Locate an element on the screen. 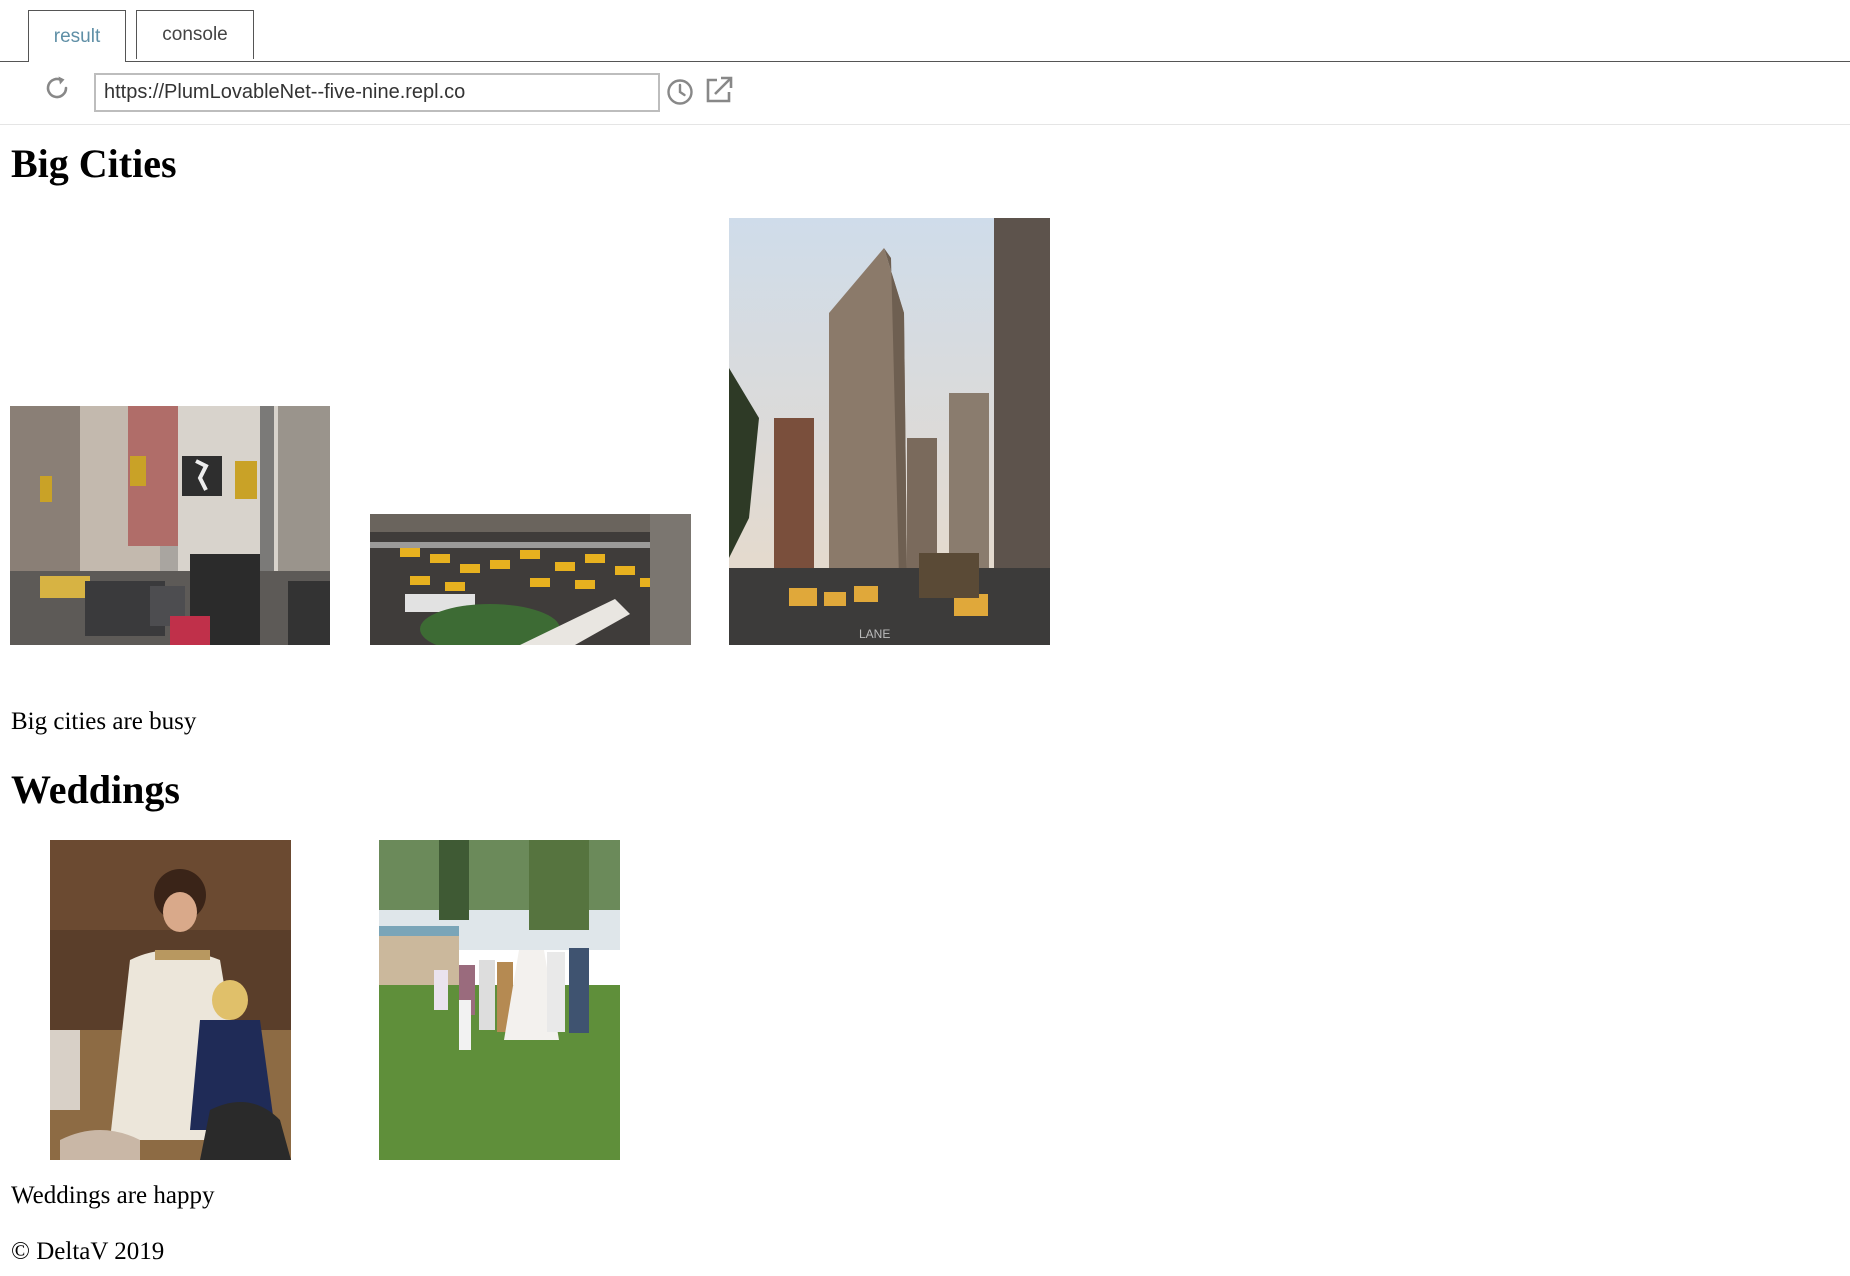 This screenshot has width=1850, height=1276. address-bar is located at coordinates (925, 93).